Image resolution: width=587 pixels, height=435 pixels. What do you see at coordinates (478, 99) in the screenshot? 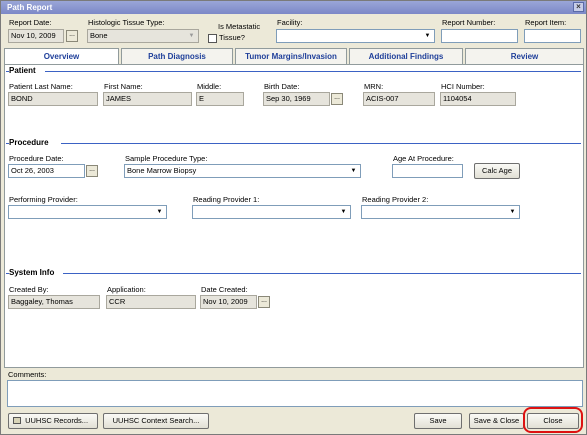
I see `hci-field: 1104054` at bounding box center [478, 99].